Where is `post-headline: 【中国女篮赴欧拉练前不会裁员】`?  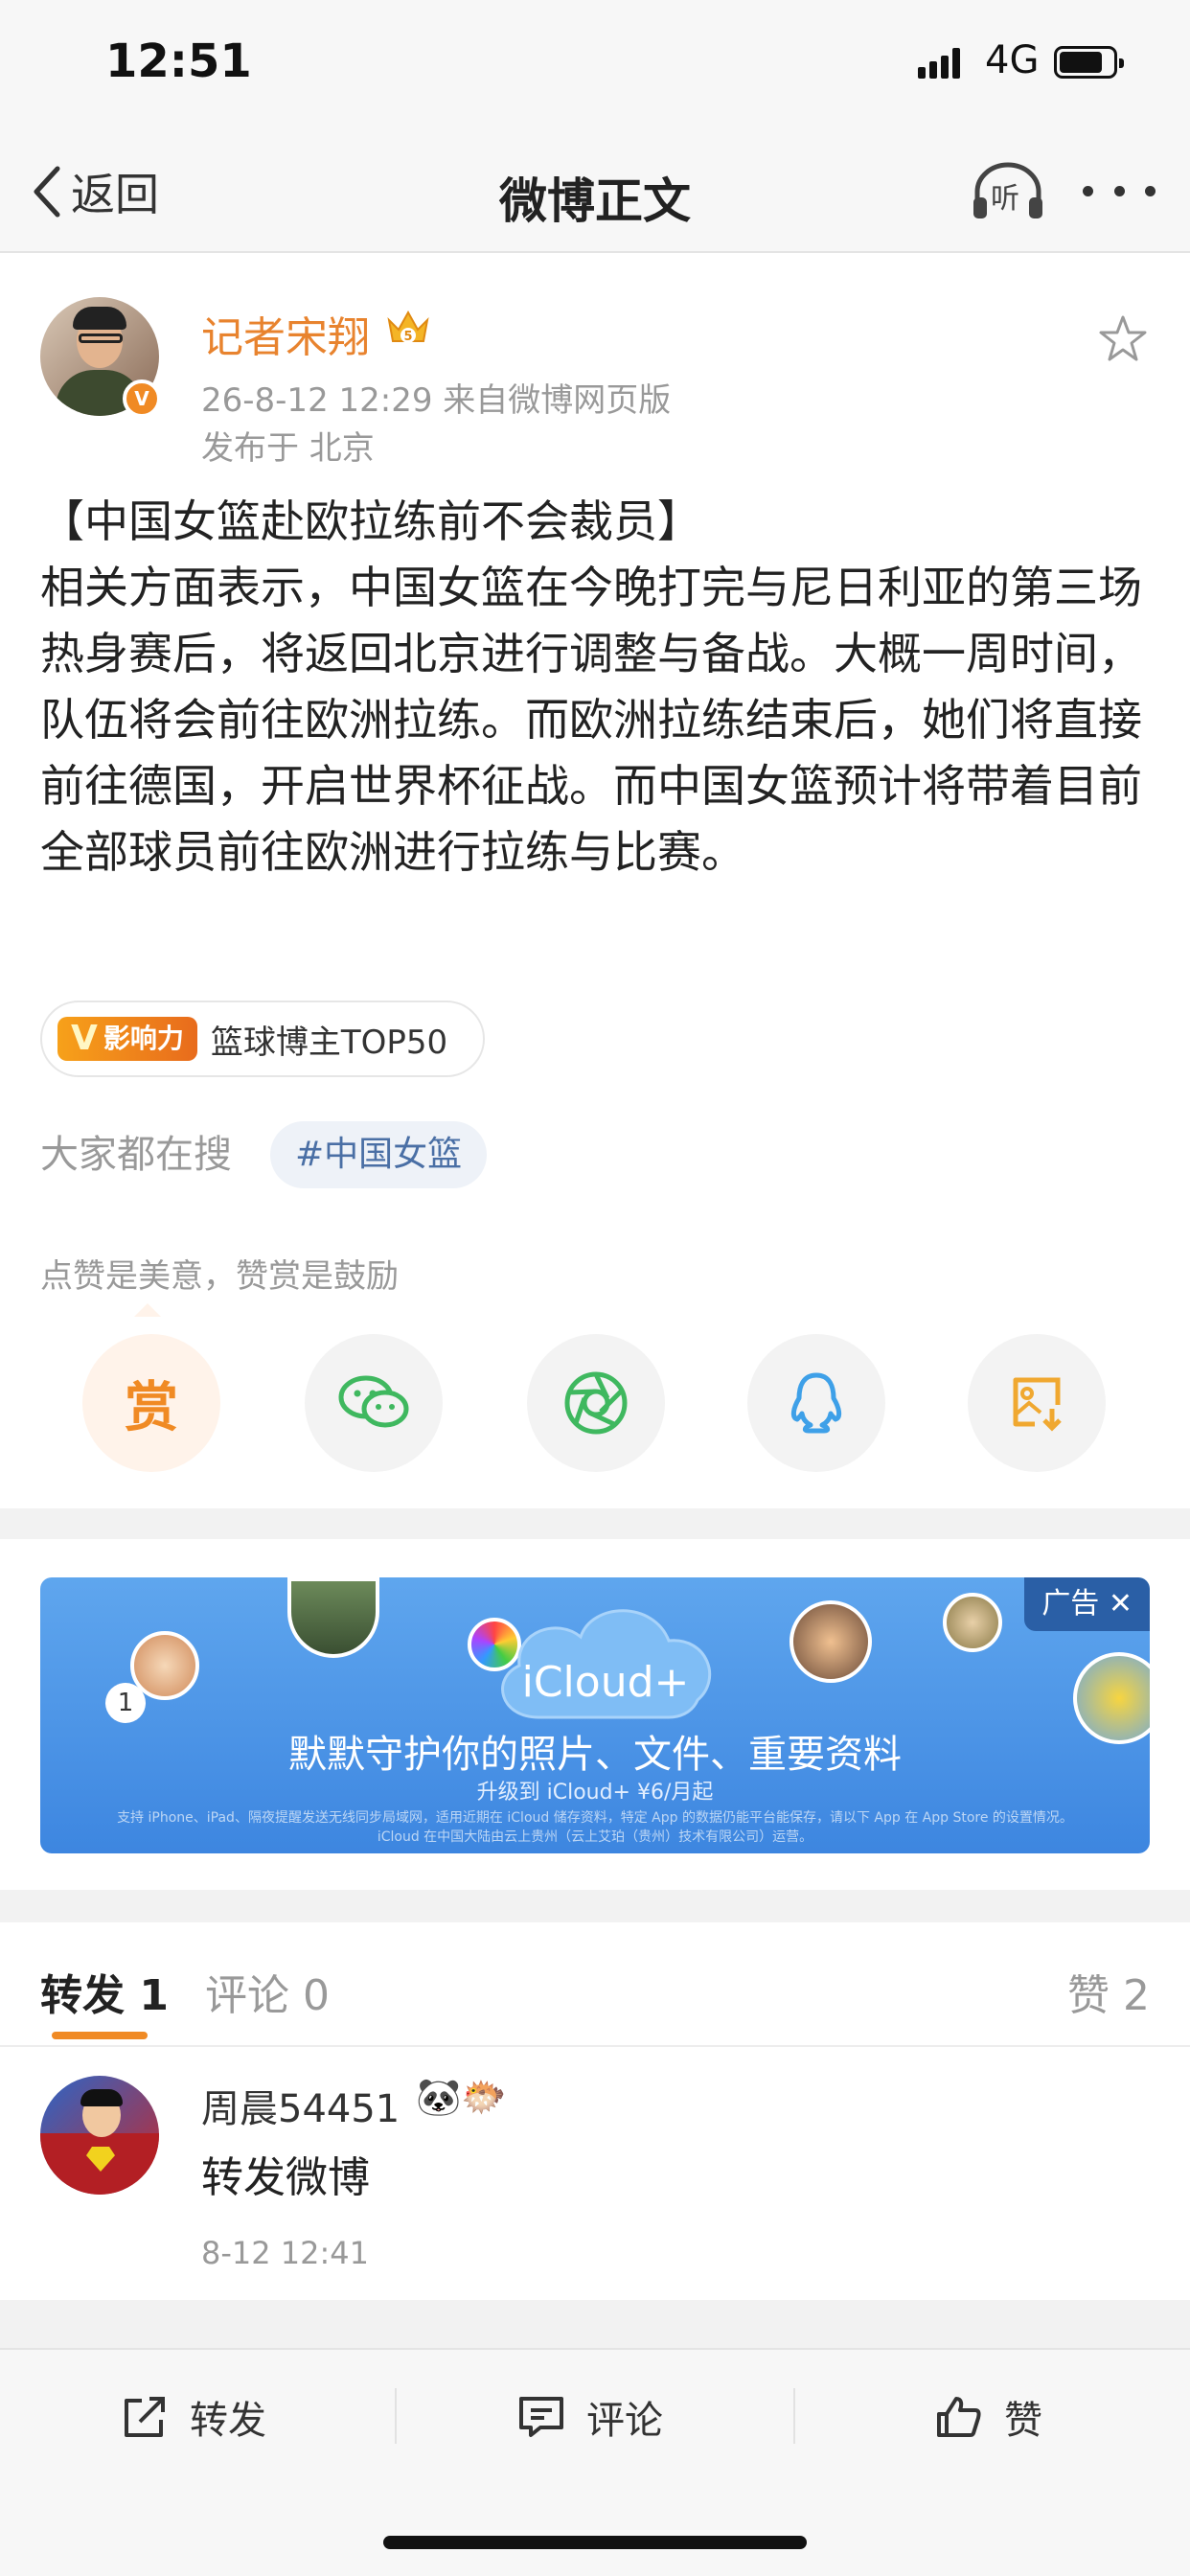 post-headline: 【中国女篮赴欧拉练前不会裁员】 is located at coordinates (371, 521).